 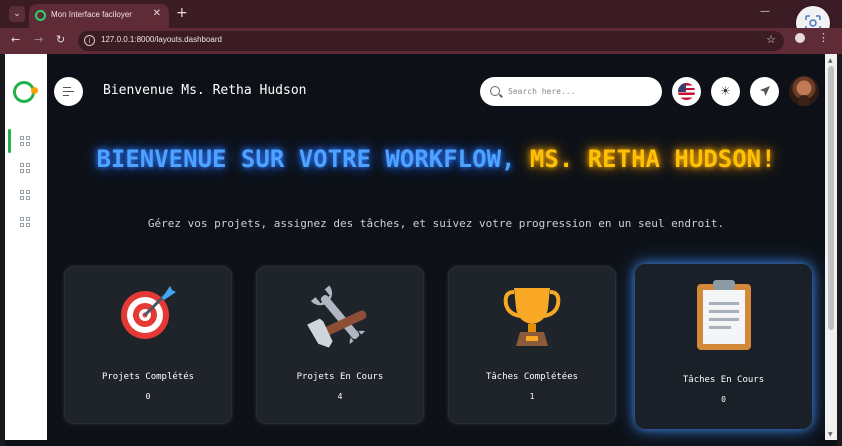 What do you see at coordinates (831, 198) in the screenshot?
I see `scroll-thumb` at bounding box center [831, 198].